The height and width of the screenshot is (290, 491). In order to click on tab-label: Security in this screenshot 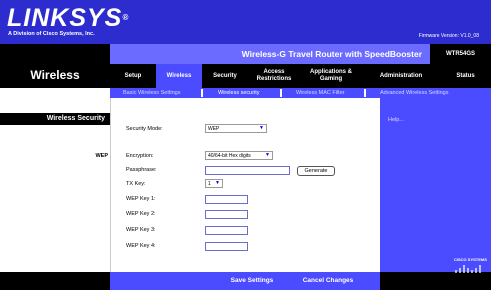, I will do `click(225, 75)`.